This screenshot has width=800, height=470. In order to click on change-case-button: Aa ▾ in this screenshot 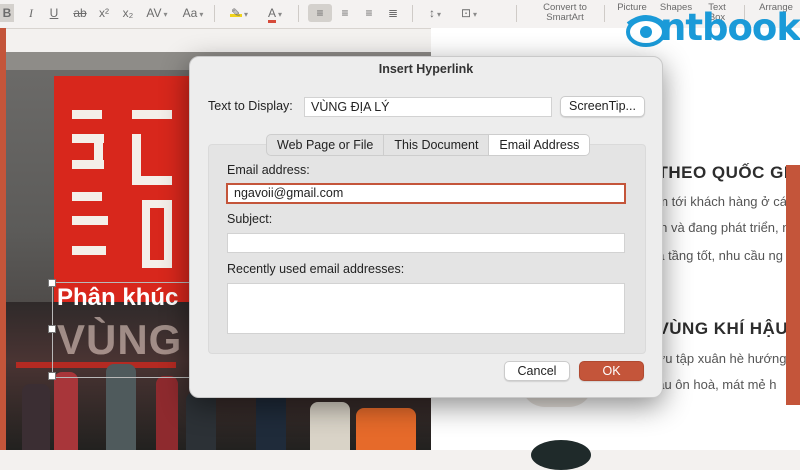, I will do `click(193, 13)`.